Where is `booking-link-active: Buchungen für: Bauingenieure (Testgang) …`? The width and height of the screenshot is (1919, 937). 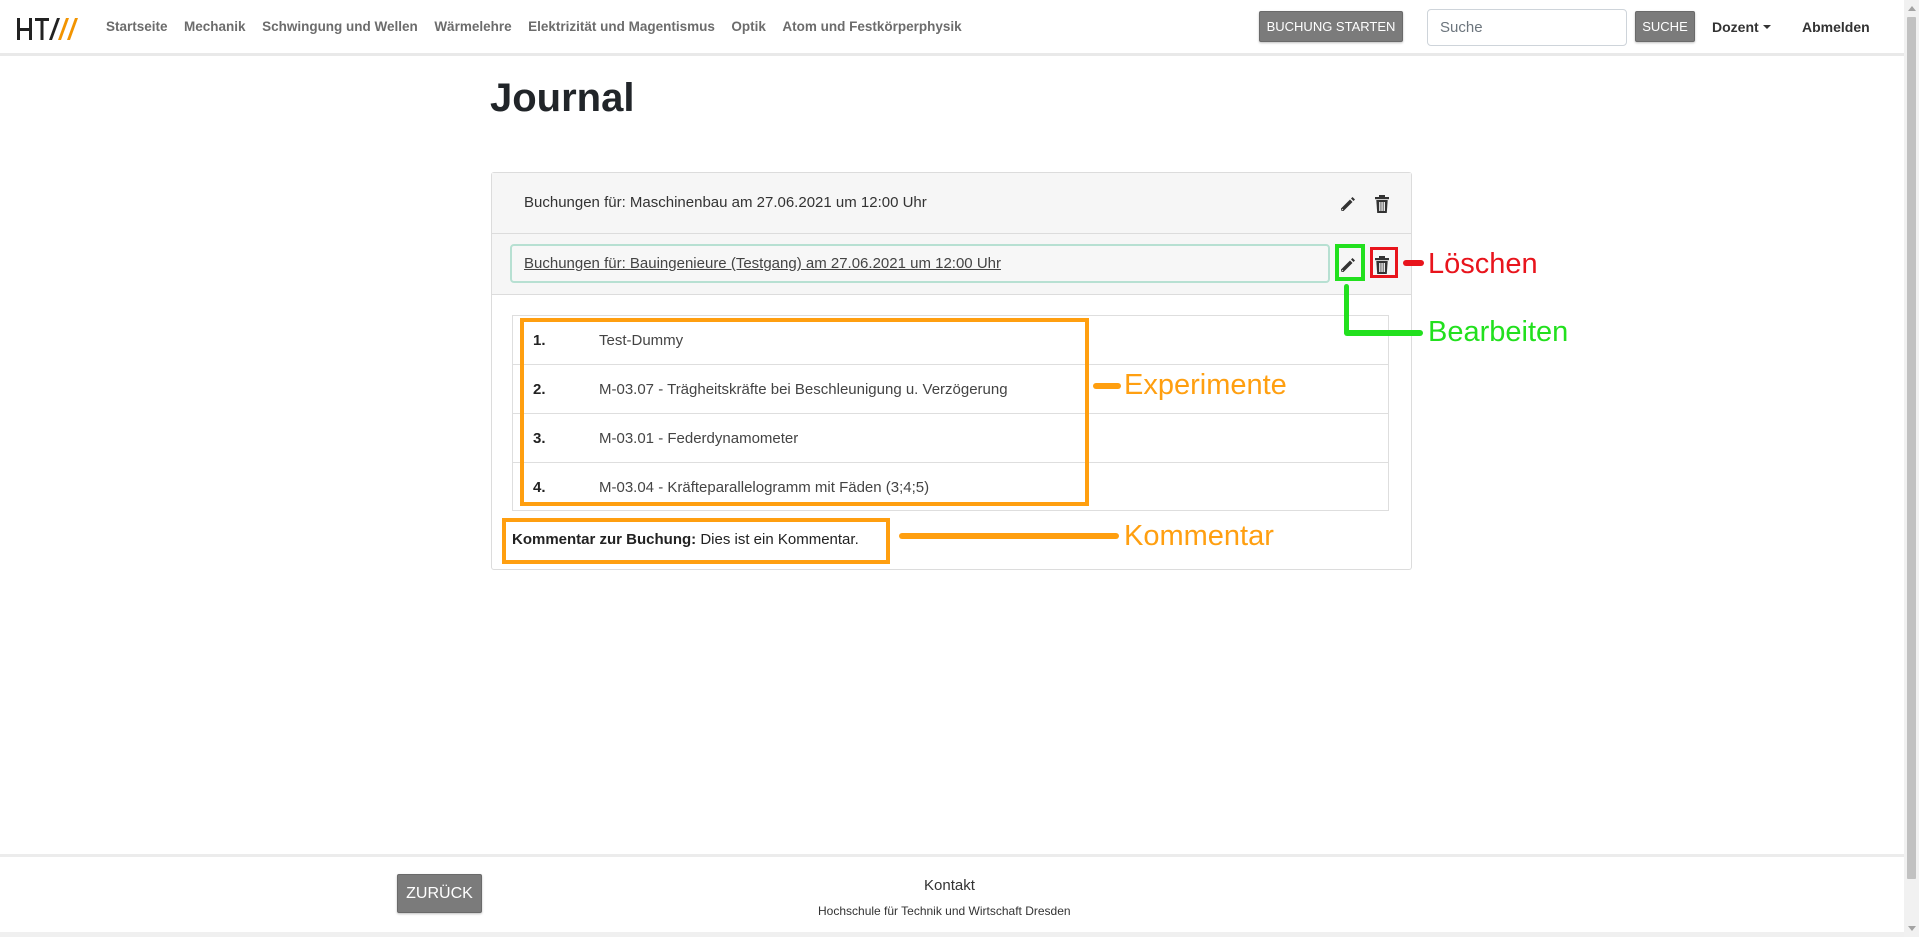
booking-link-active: Buchungen für: Bauingenieure (Testgang) … is located at coordinates (762, 263).